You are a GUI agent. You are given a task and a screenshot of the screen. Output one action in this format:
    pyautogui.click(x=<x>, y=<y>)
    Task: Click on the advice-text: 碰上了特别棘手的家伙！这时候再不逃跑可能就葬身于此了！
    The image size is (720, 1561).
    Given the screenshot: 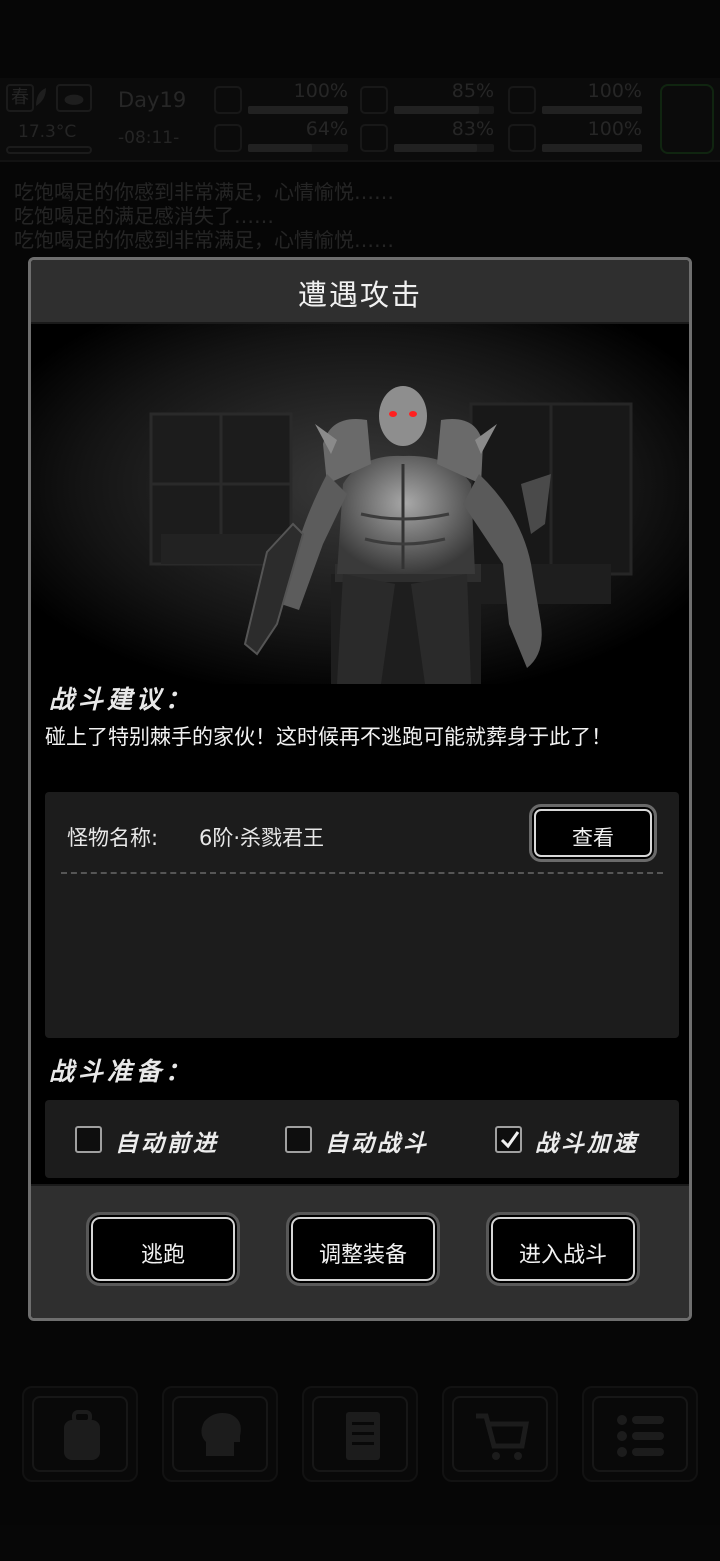 What is the action you would take?
    pyautogui.click(x=328, y=737)
    